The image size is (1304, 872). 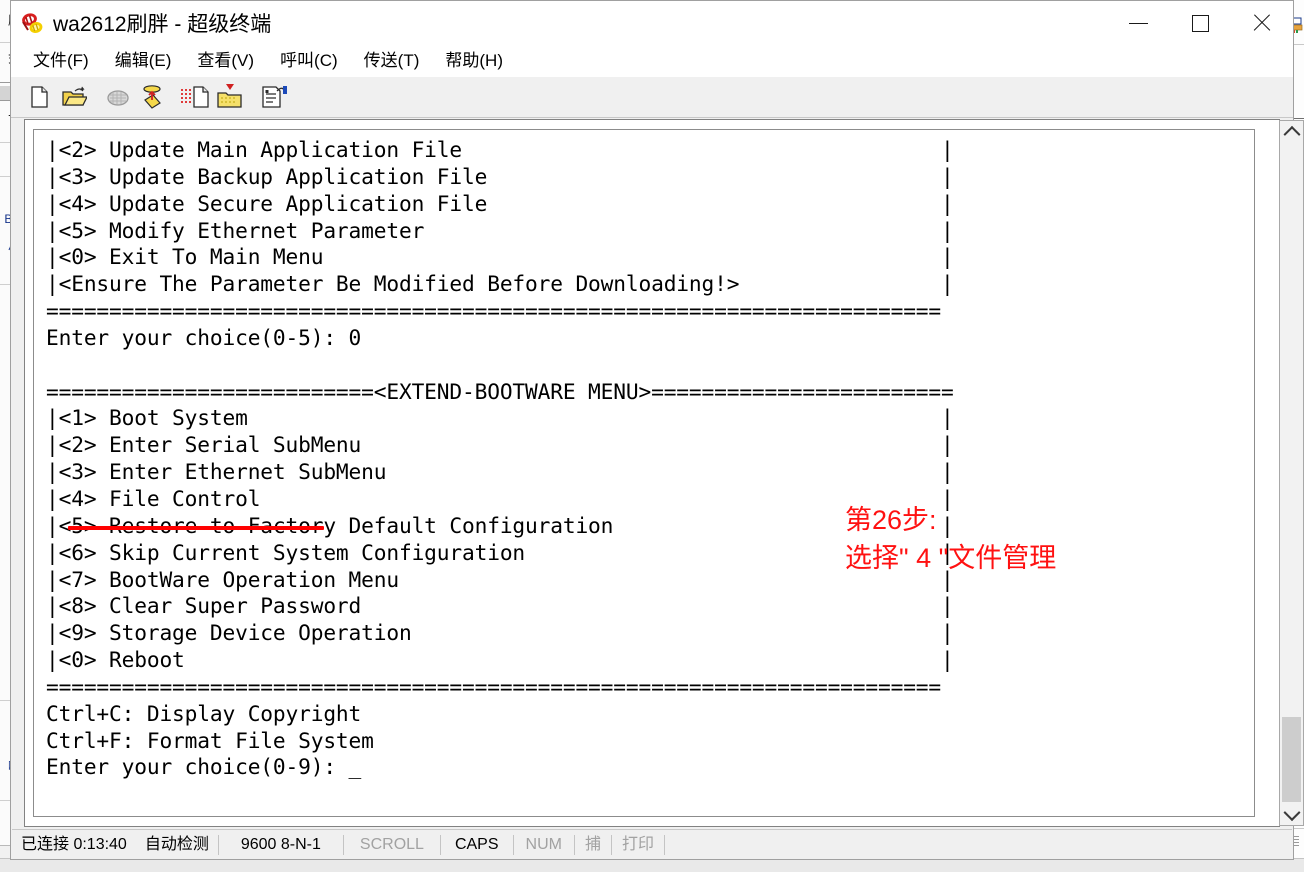 What do you see at coordinates (32, 23) in the screenshot?
I see `hyperterminal-icon` at bounding box center [32, 23].